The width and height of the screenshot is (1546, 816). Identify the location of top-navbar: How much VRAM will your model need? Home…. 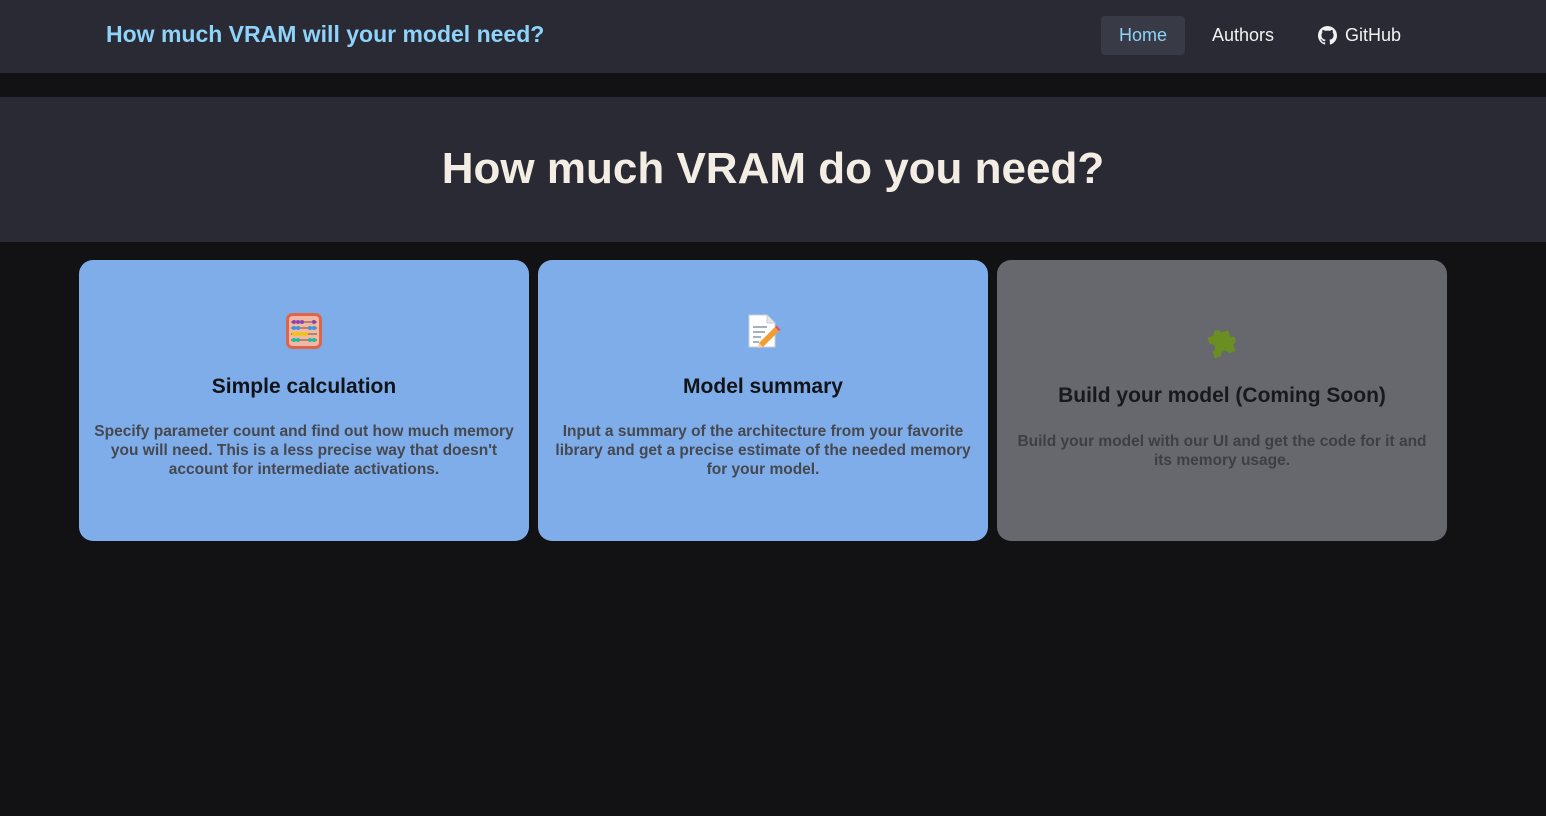
(773, 36).